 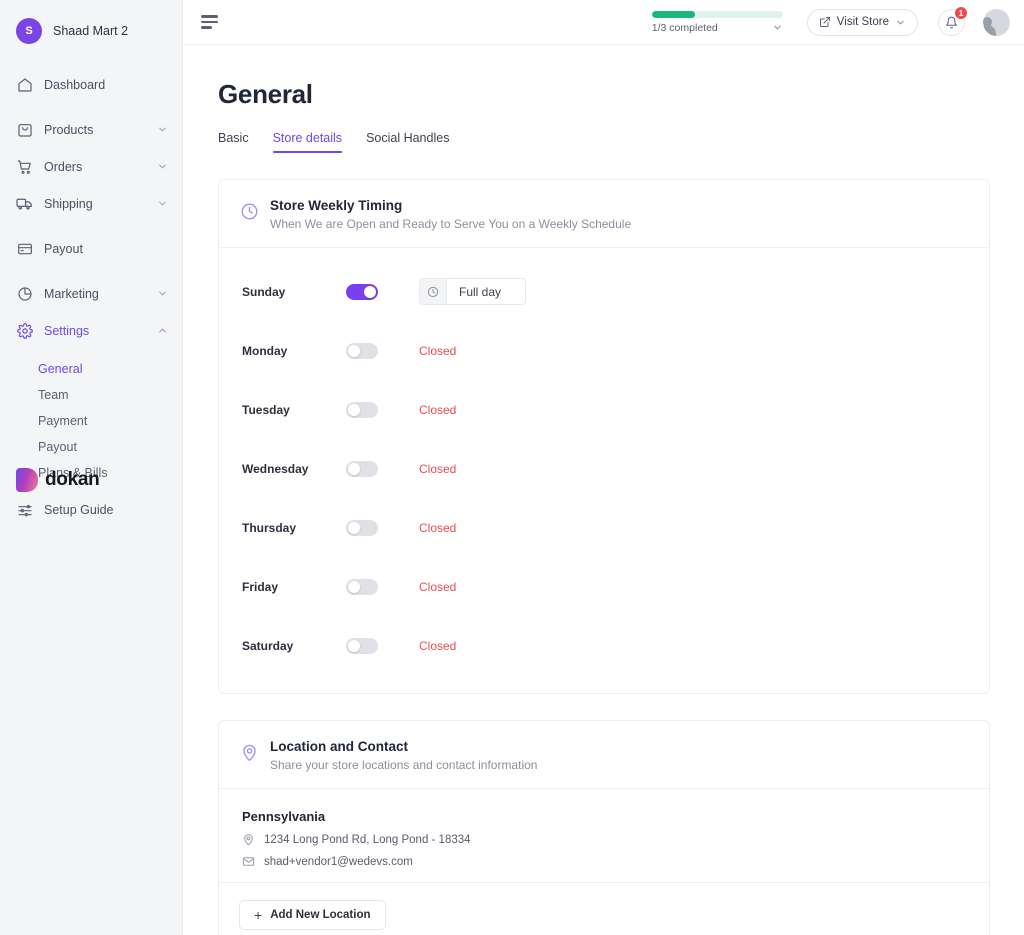 What do you see at coordinates (362, 409) in the screenshot?
I see `day-toggle-tuesday` at bounding box center [362, 409].